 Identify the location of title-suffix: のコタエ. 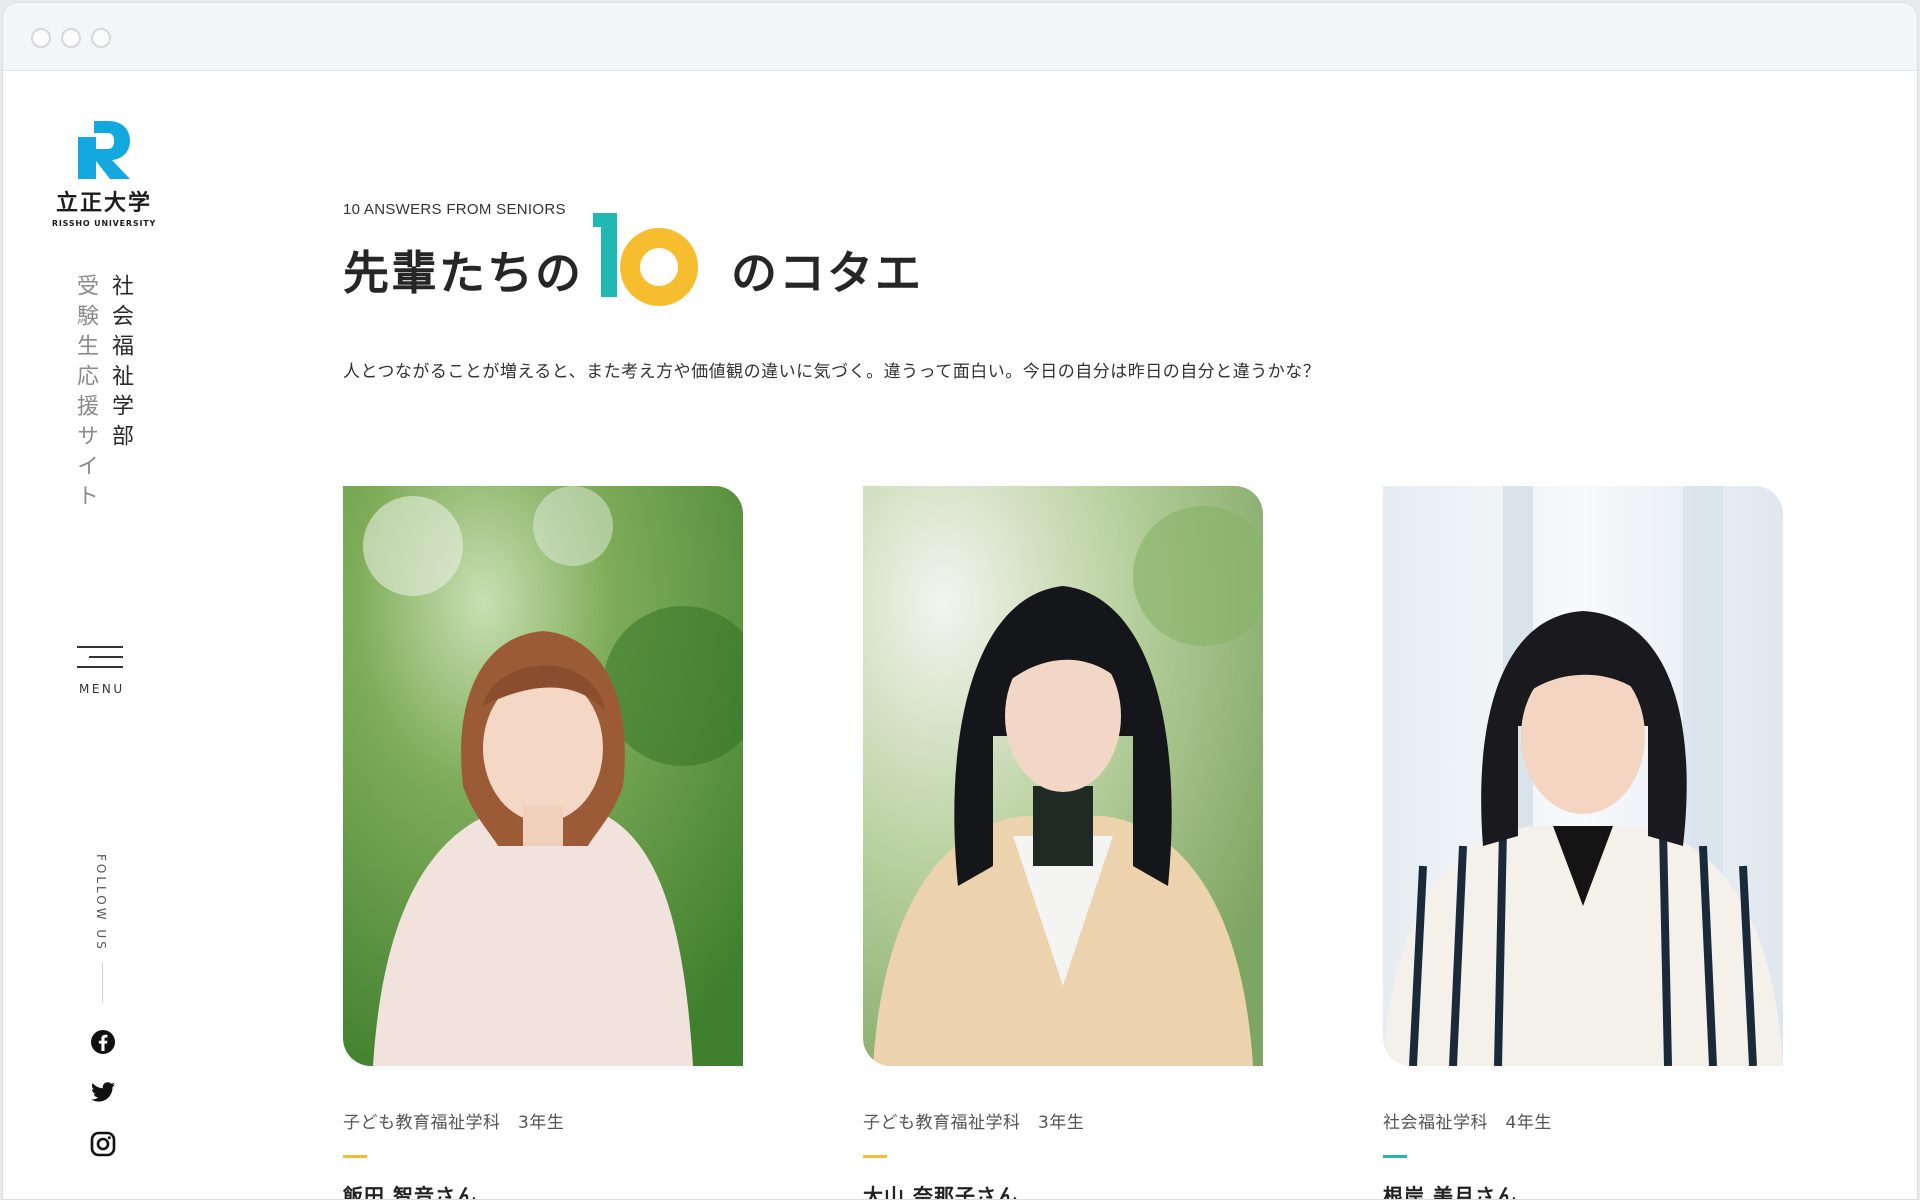
(827, 273).